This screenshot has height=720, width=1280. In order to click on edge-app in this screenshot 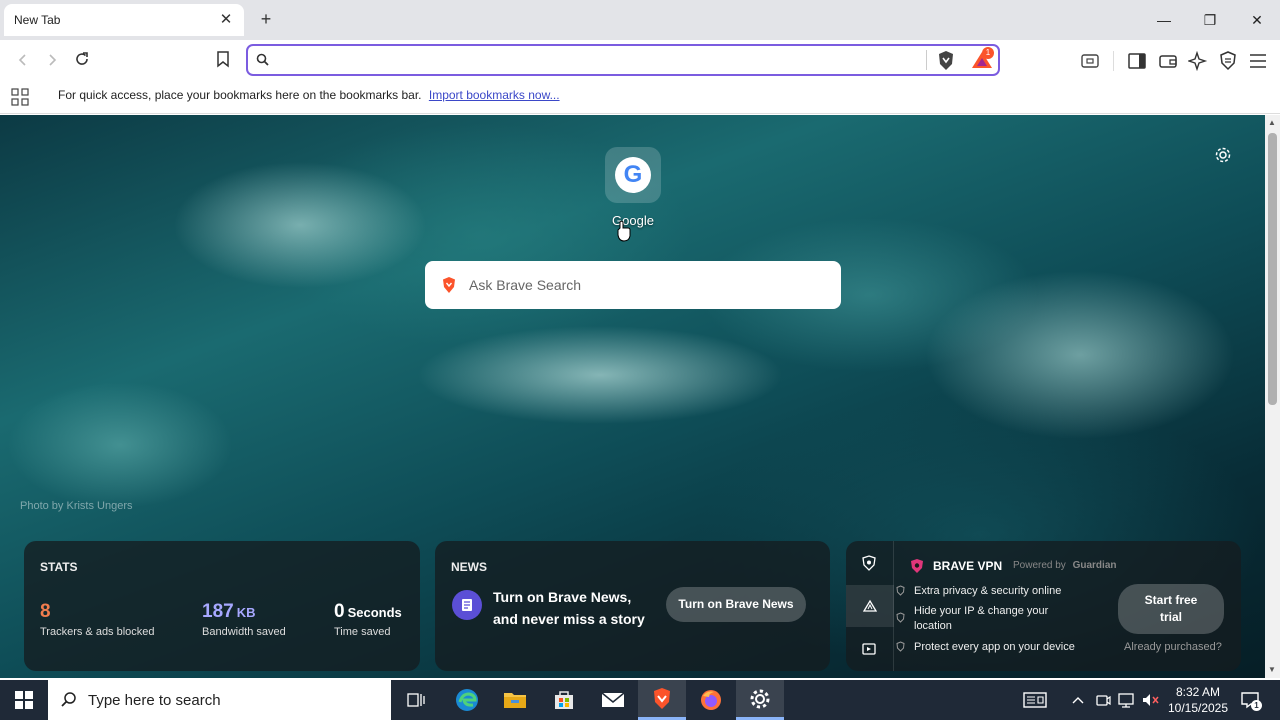, I will do `click(467, 700)`.